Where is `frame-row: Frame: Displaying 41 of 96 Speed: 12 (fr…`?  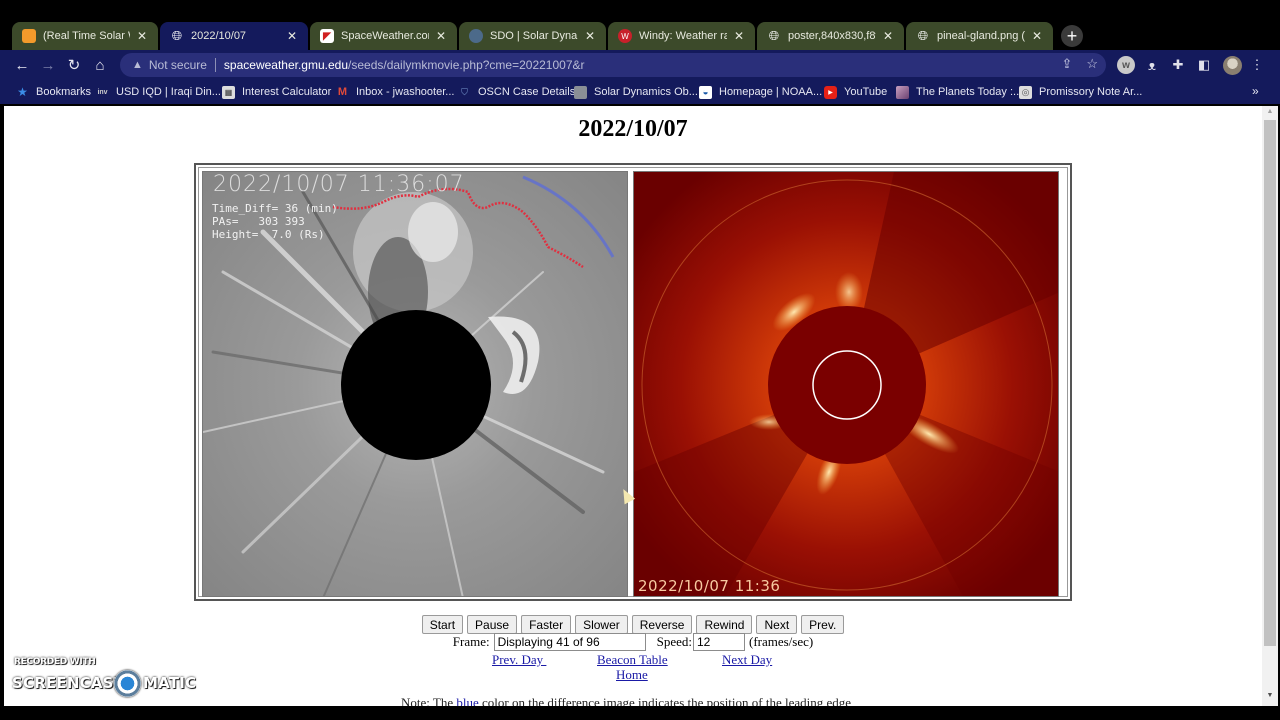 frame-row: Frame: Displaying 41 of 96 Speed: 12 (fr… is located at coordinates (633, 642).